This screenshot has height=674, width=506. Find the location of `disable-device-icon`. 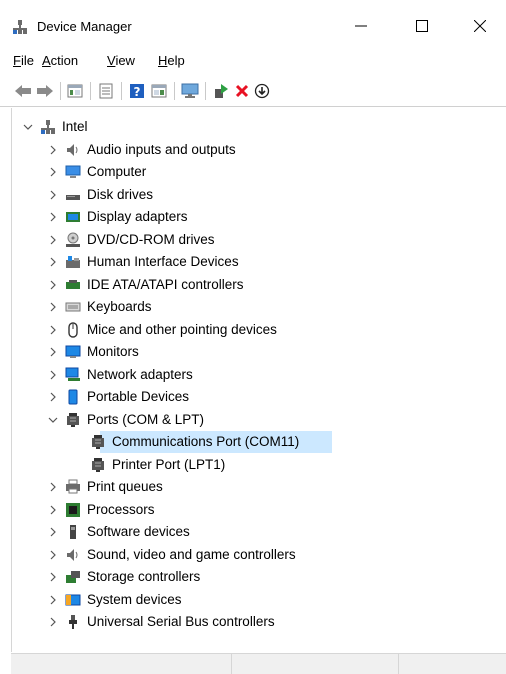

disable-device-icon is located at coordinates (262, 91).